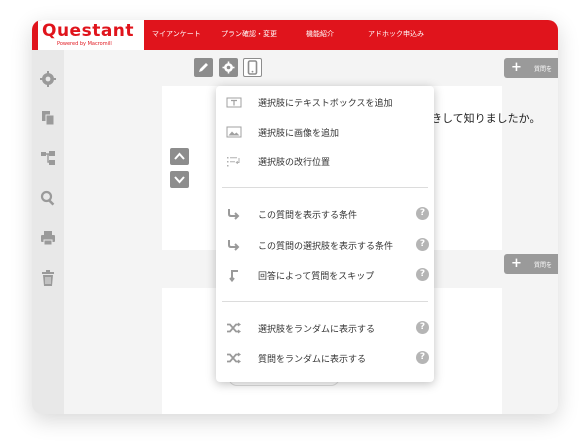 This screenshot has width=582, height=441. I want to click on search-icon, so click(48, 198).